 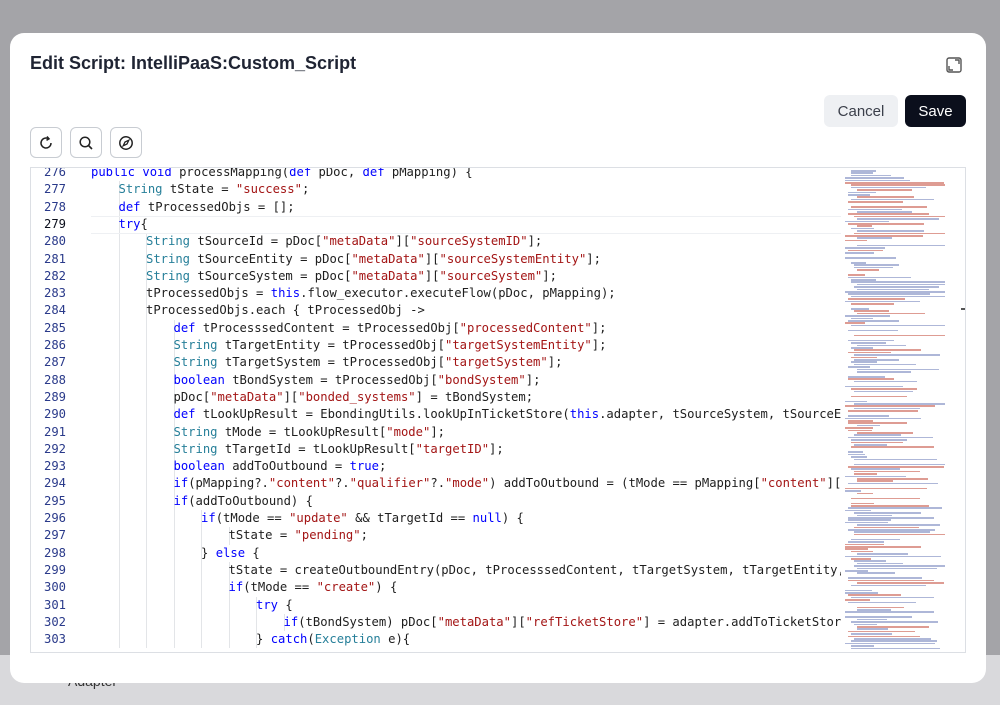 I want to click on code-text: String tState = "success";, so click(x=214, y=189).